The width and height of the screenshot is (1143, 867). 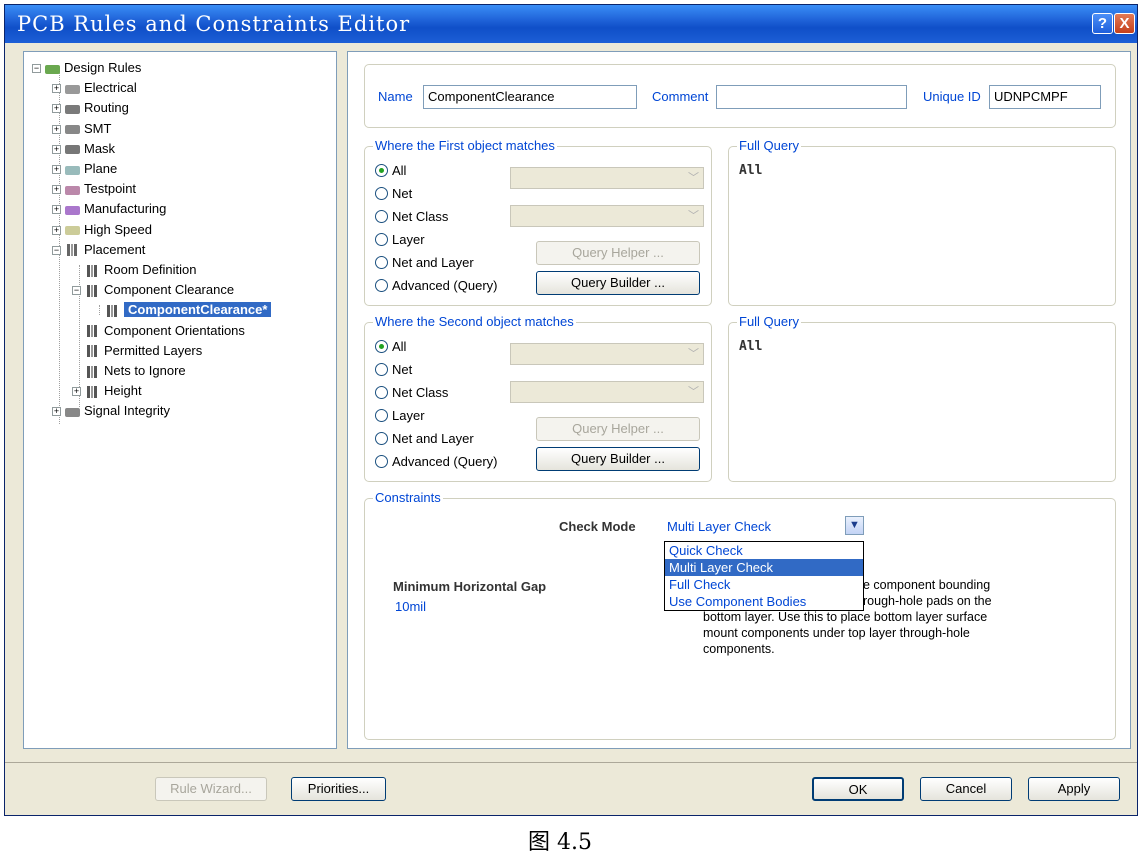 What do you see at coordinates (102, 230) in the screenshot?
I see `tree-item: + High Speed` at bounding box center [102, 230].